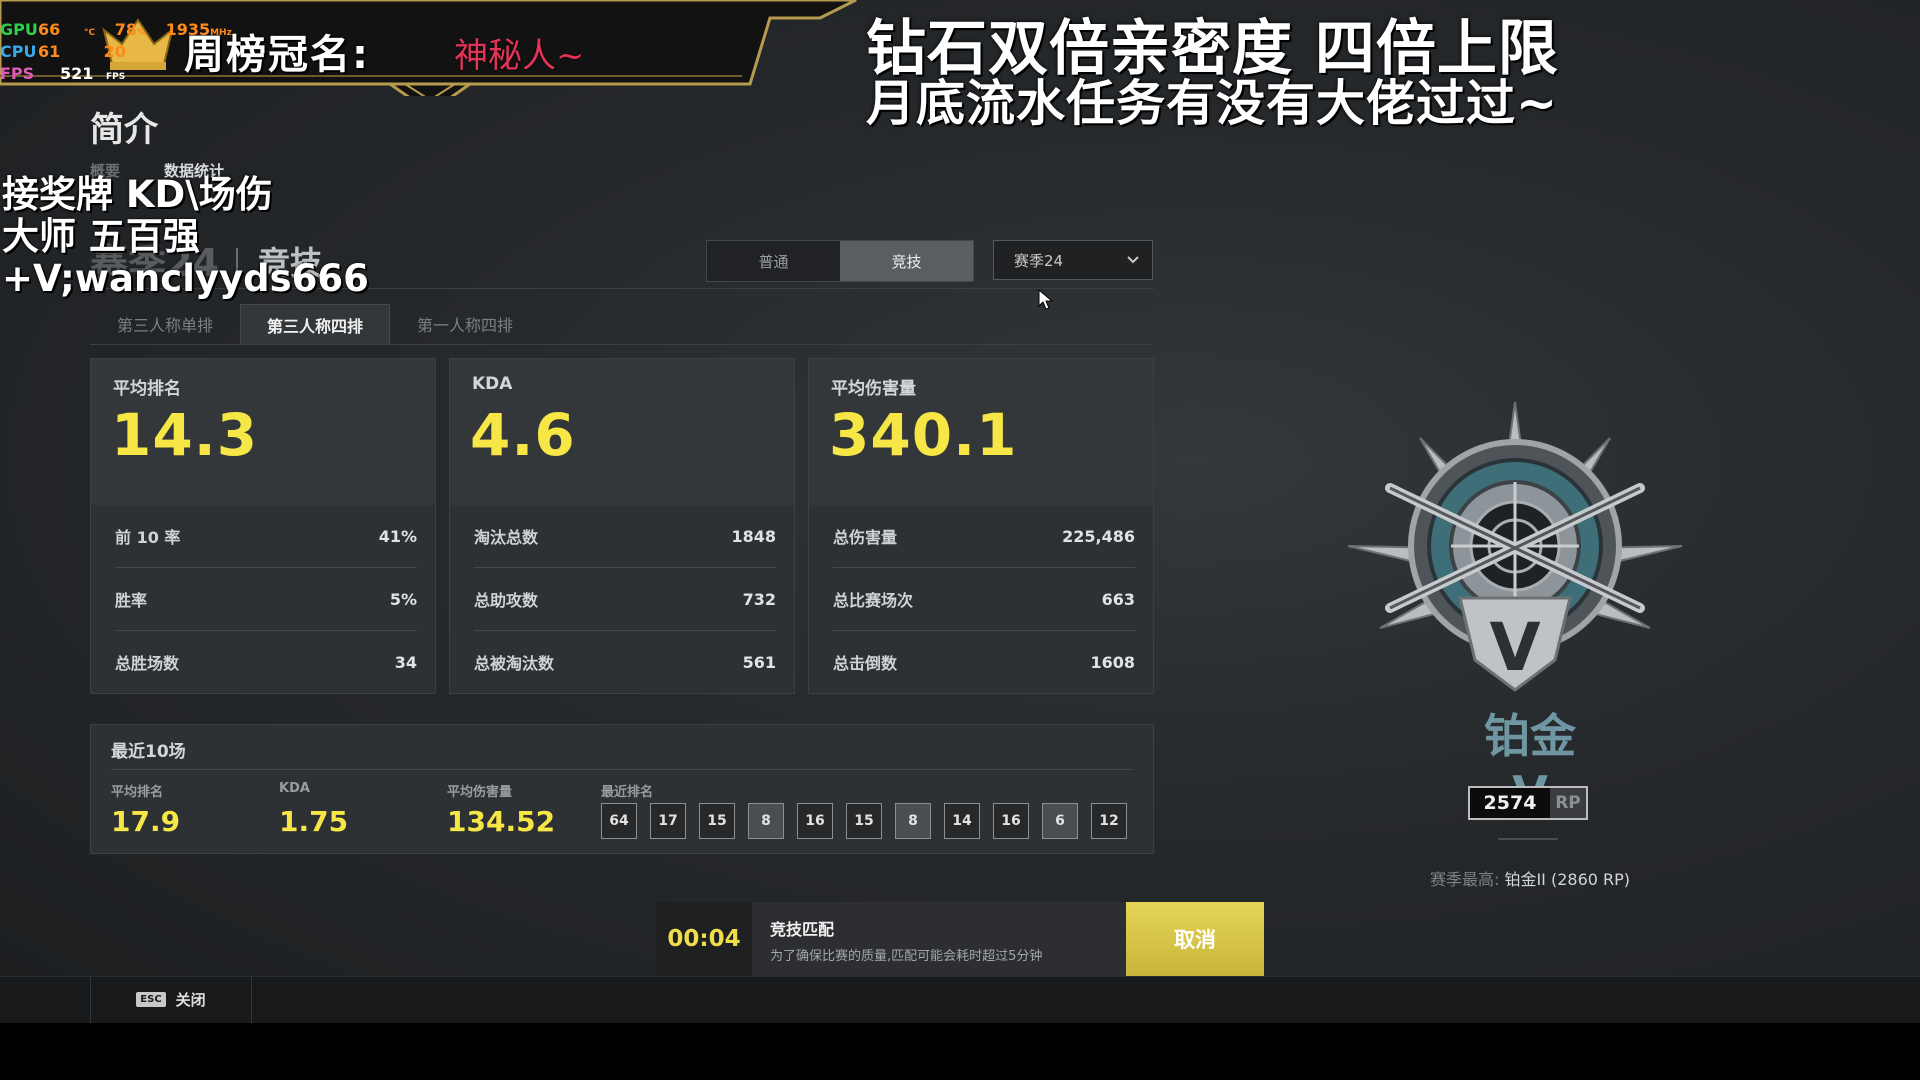 This screenshot has height=1080, width=1920. I want to click on hw-unit: FPS, so click(116, 77).